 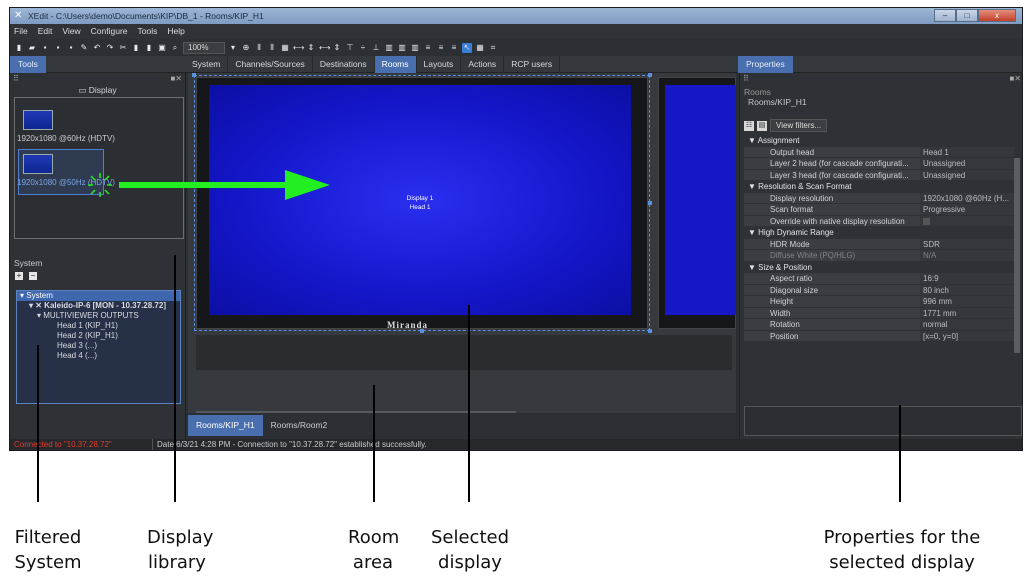 I want to click on minimize-button: –, so click(x=945, y=15).